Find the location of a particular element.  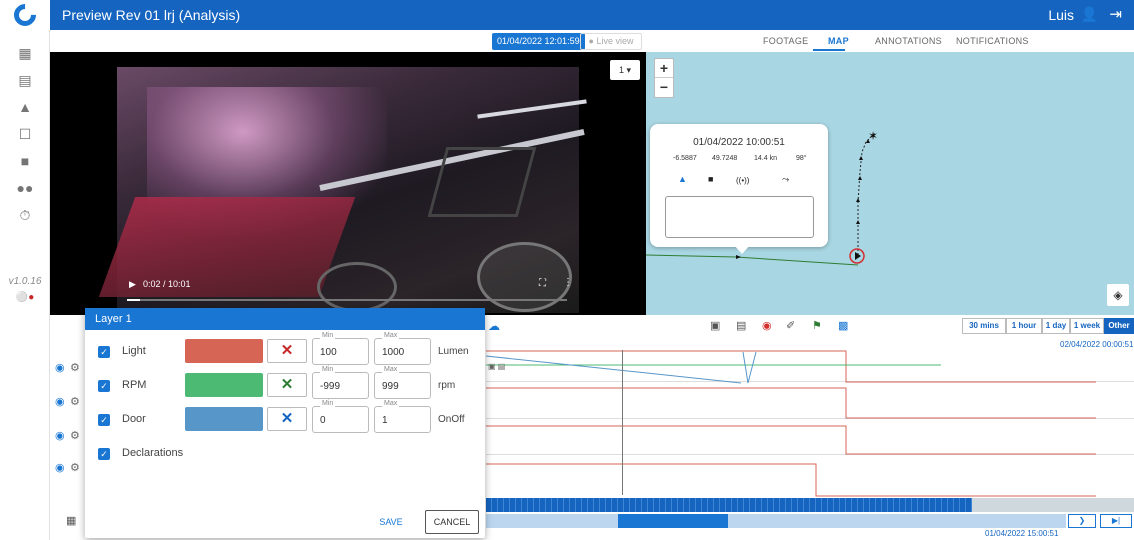

chevron-right-icon: ❯ is located at coordinates (1082, 520).